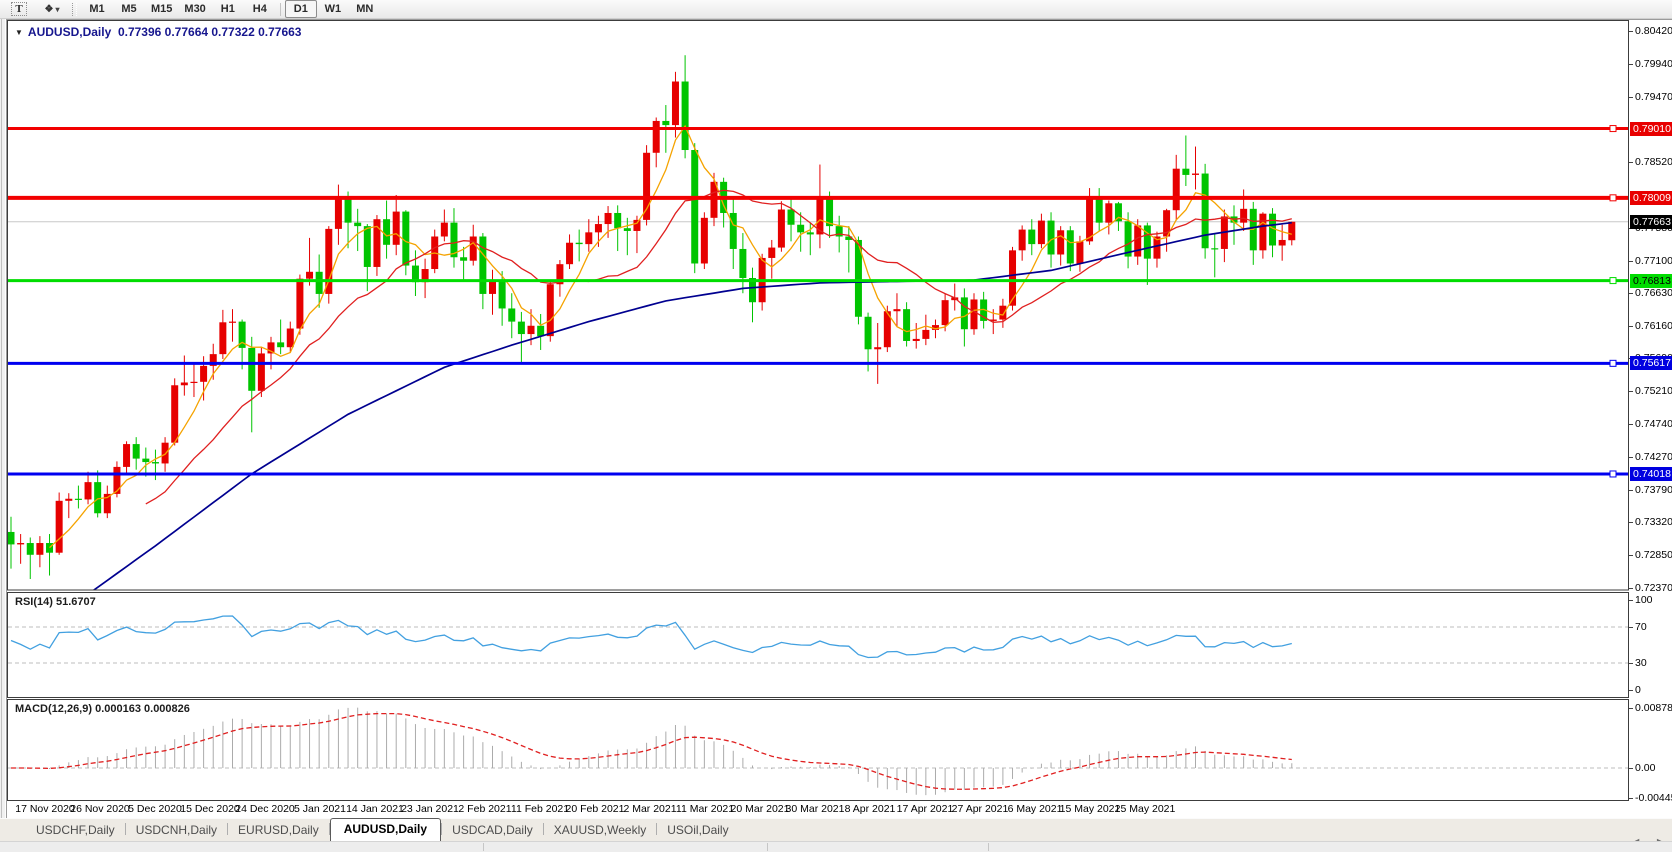 The image size is (1672, 852). What do you see at coordinates (102, 709) in the screenshot?
I see `macd-indicator-label: MACD(12,26,9) 0.000163 0.000826` at bounding box center [102, 709].